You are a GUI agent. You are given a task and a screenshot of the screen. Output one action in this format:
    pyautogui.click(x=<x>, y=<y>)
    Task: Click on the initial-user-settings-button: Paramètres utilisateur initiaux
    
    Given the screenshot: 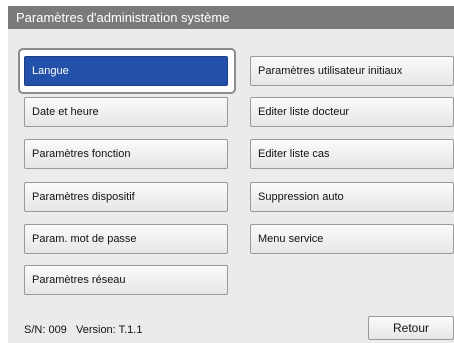 What is the action you would take?
    pyautogui.click(x=352, y=71)
    